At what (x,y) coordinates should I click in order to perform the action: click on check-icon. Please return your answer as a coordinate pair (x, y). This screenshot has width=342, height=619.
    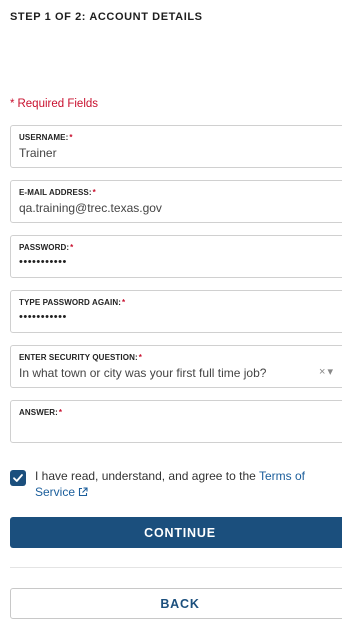
    Looking at the image, I should click on (18, 478).